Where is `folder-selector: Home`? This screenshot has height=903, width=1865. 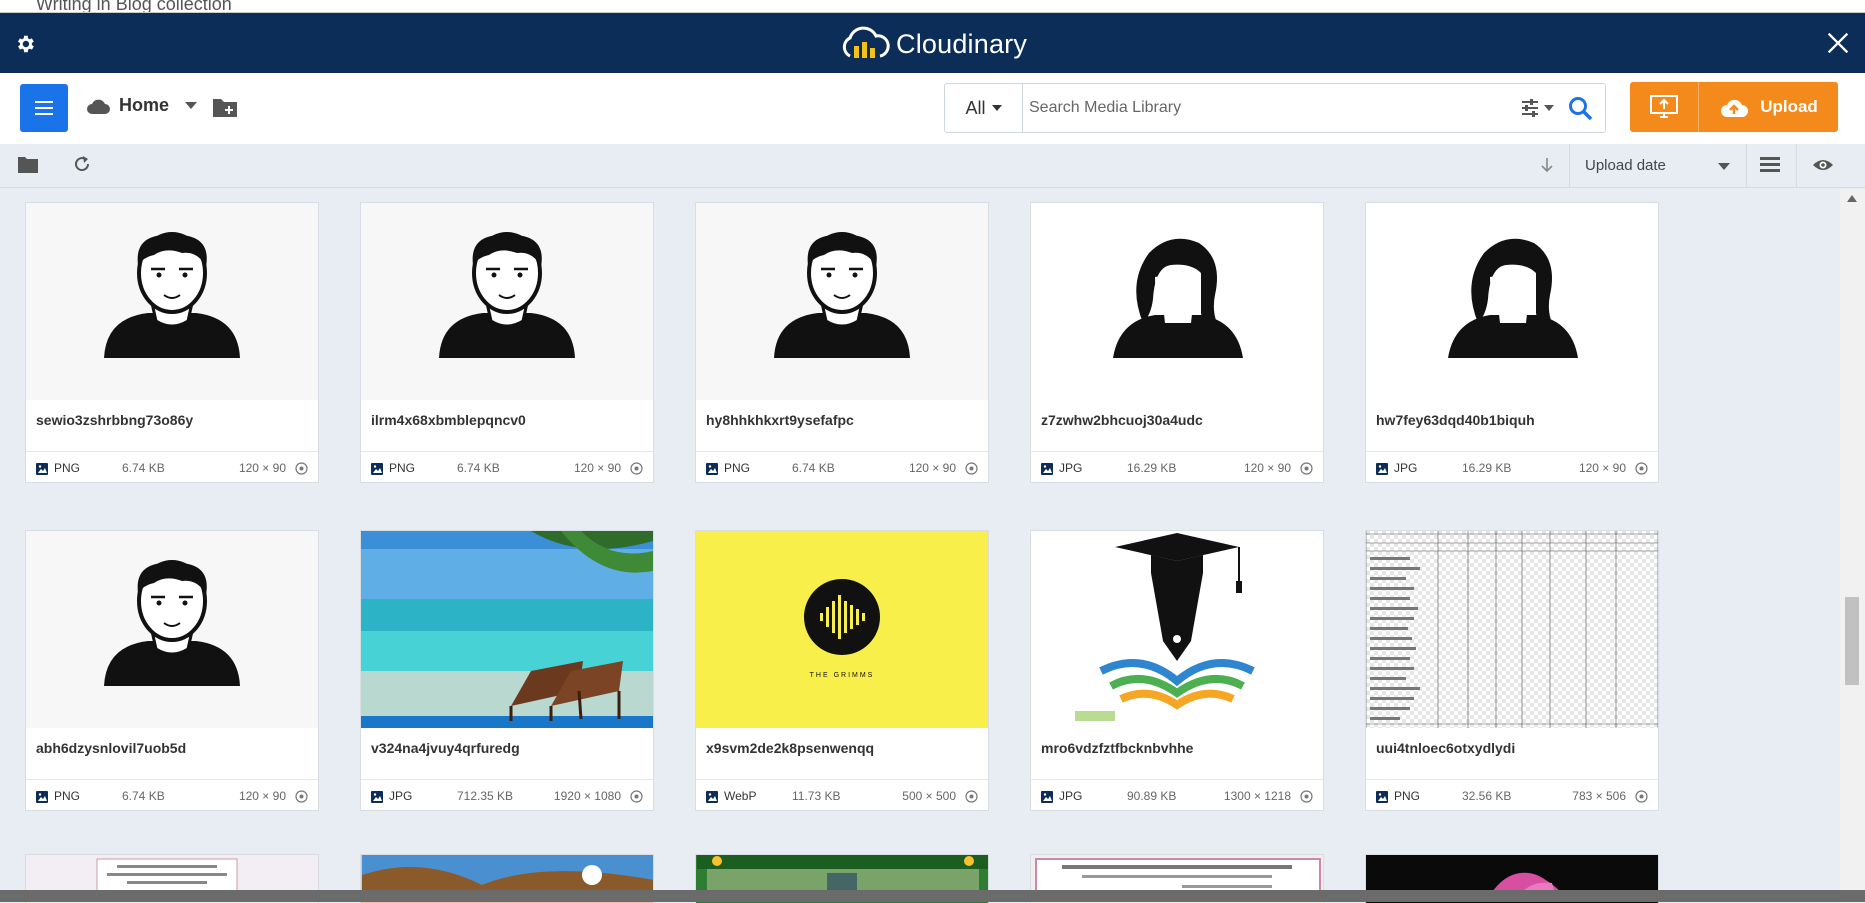
folder-selector: Home is located at coordinates (142, 105).